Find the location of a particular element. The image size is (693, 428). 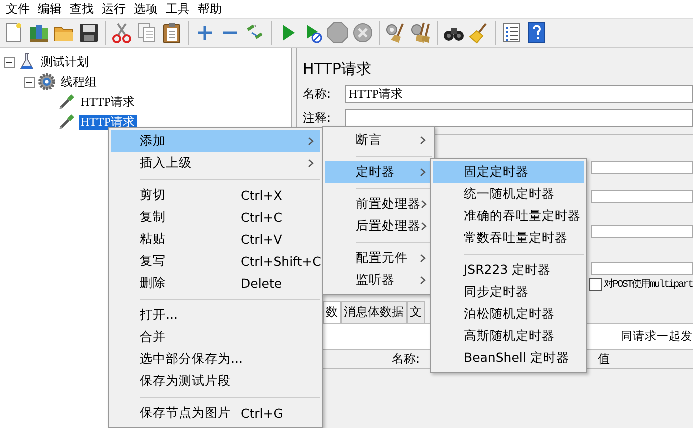

menu-item: 配置元件 is located at coordinates (378, 258).